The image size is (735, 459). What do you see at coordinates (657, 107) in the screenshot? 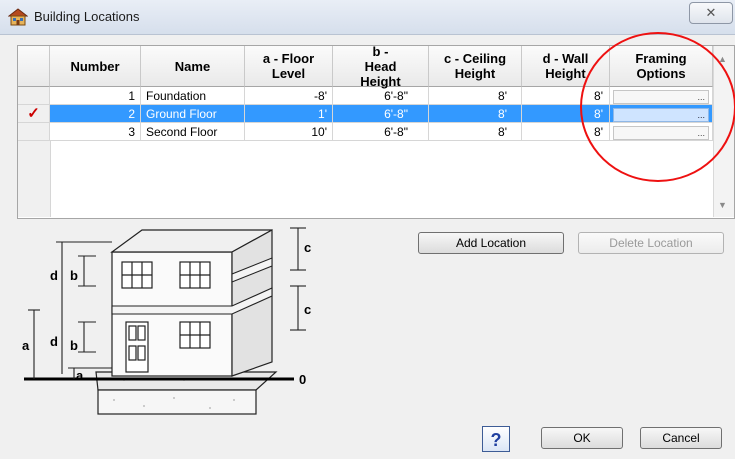
I see `annotation-circle` at bounding box center [657, 107].